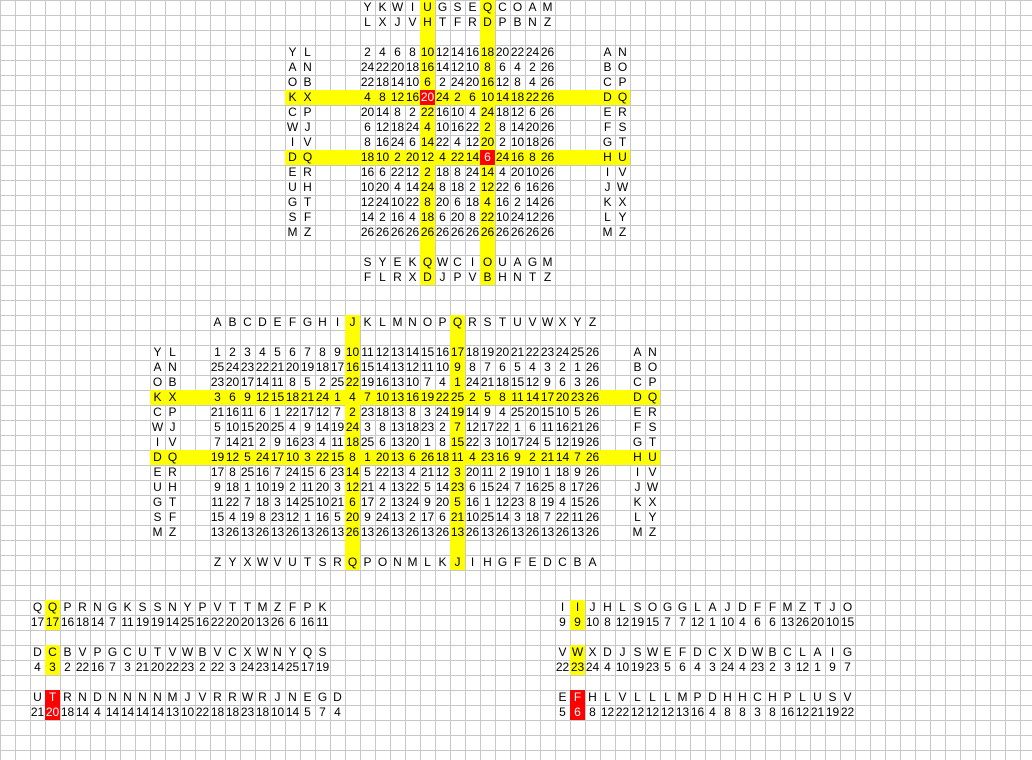  What do you see at coordinates (352, 457) in the screenshot?
I see `highlighted-cell: 8` at bounding box center [352, 457].